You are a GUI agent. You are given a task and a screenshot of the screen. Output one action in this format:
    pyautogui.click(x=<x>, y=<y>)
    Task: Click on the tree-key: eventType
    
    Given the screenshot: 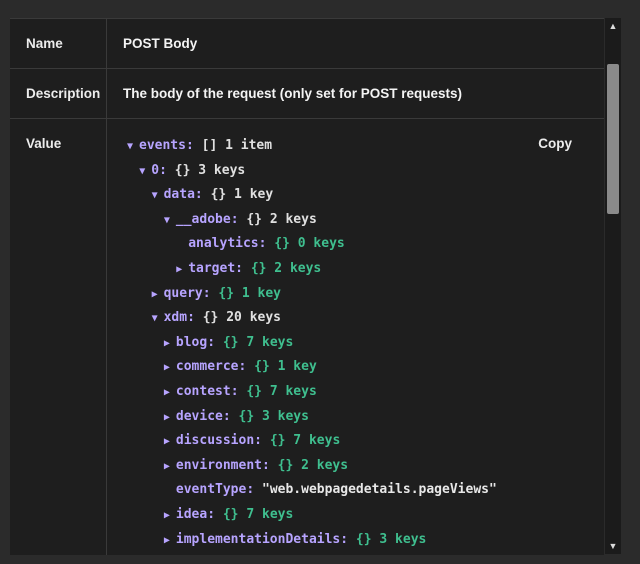 What is the action you would take?
    pyautogui.click(x=211, y=490)
    